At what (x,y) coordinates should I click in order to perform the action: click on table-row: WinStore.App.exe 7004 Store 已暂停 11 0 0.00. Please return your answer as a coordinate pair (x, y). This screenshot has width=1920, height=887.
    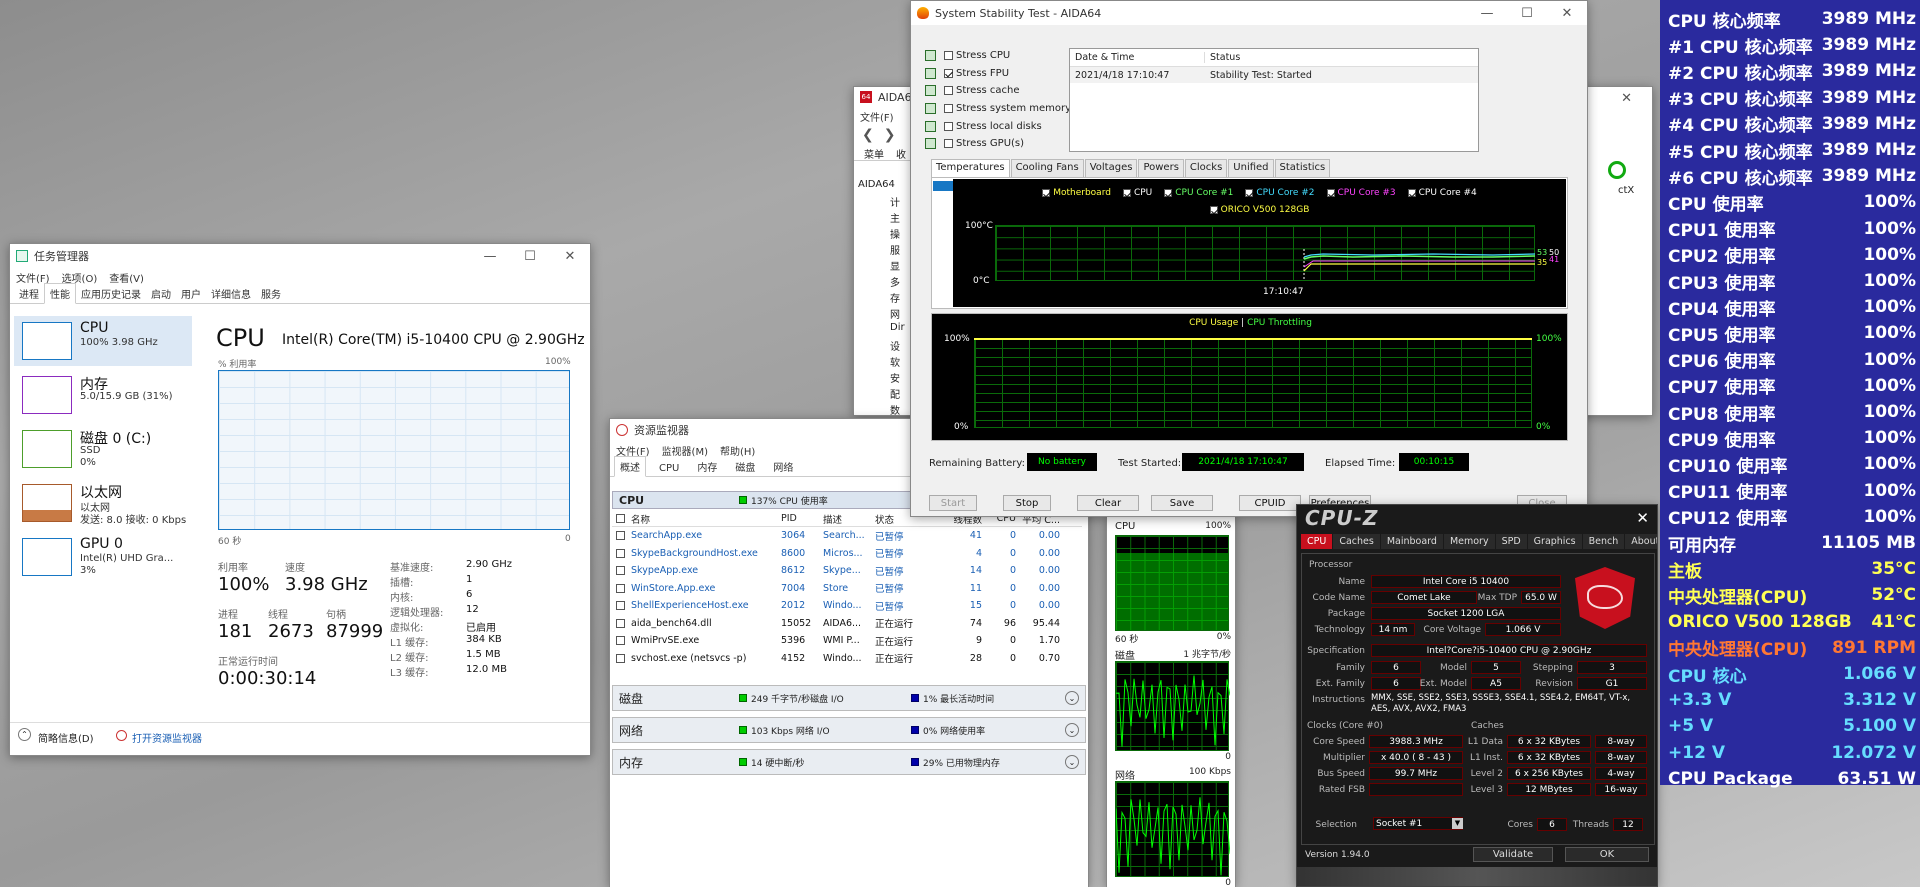
    Looking at the image, I should click on (847, 589).